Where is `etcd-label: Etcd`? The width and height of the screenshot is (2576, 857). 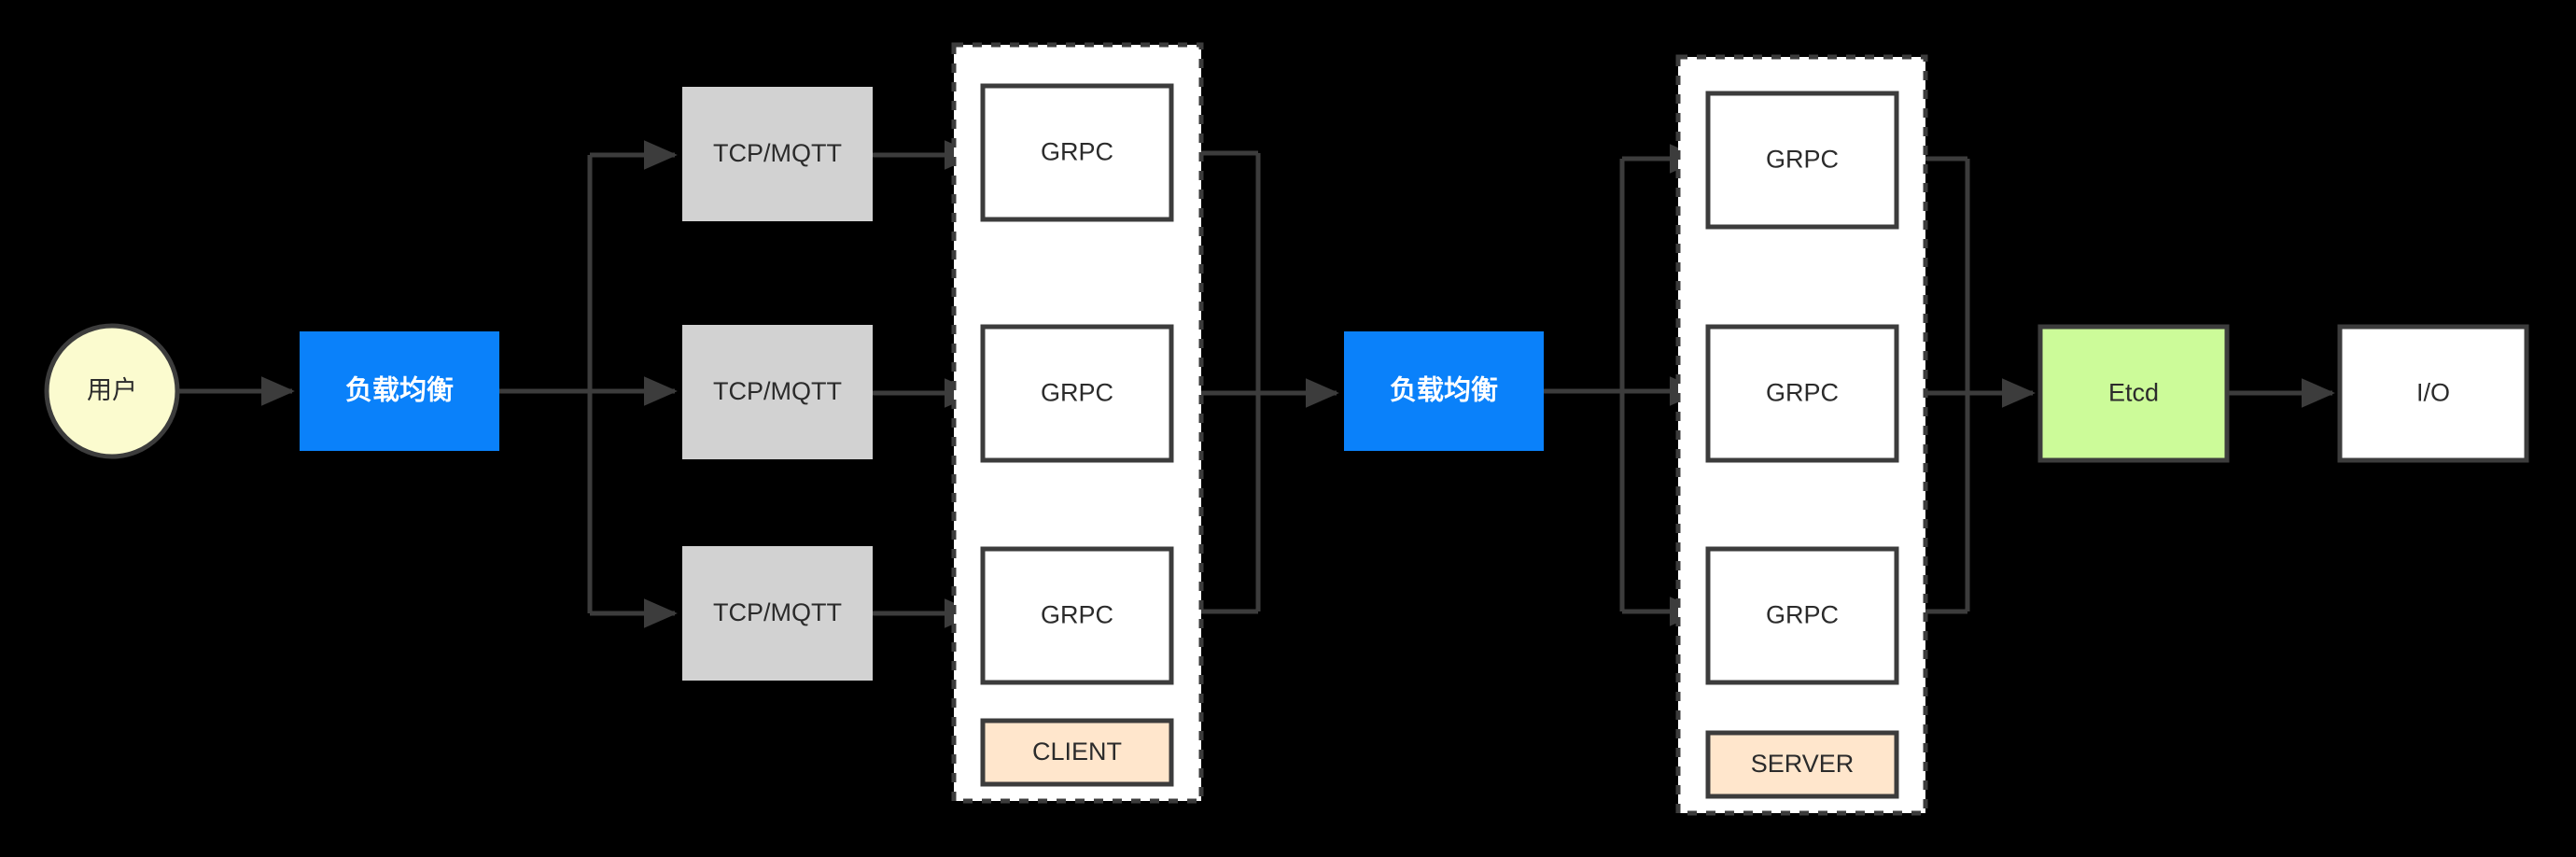 etcd-label: Etcd is located at coordinates (2133, 393).